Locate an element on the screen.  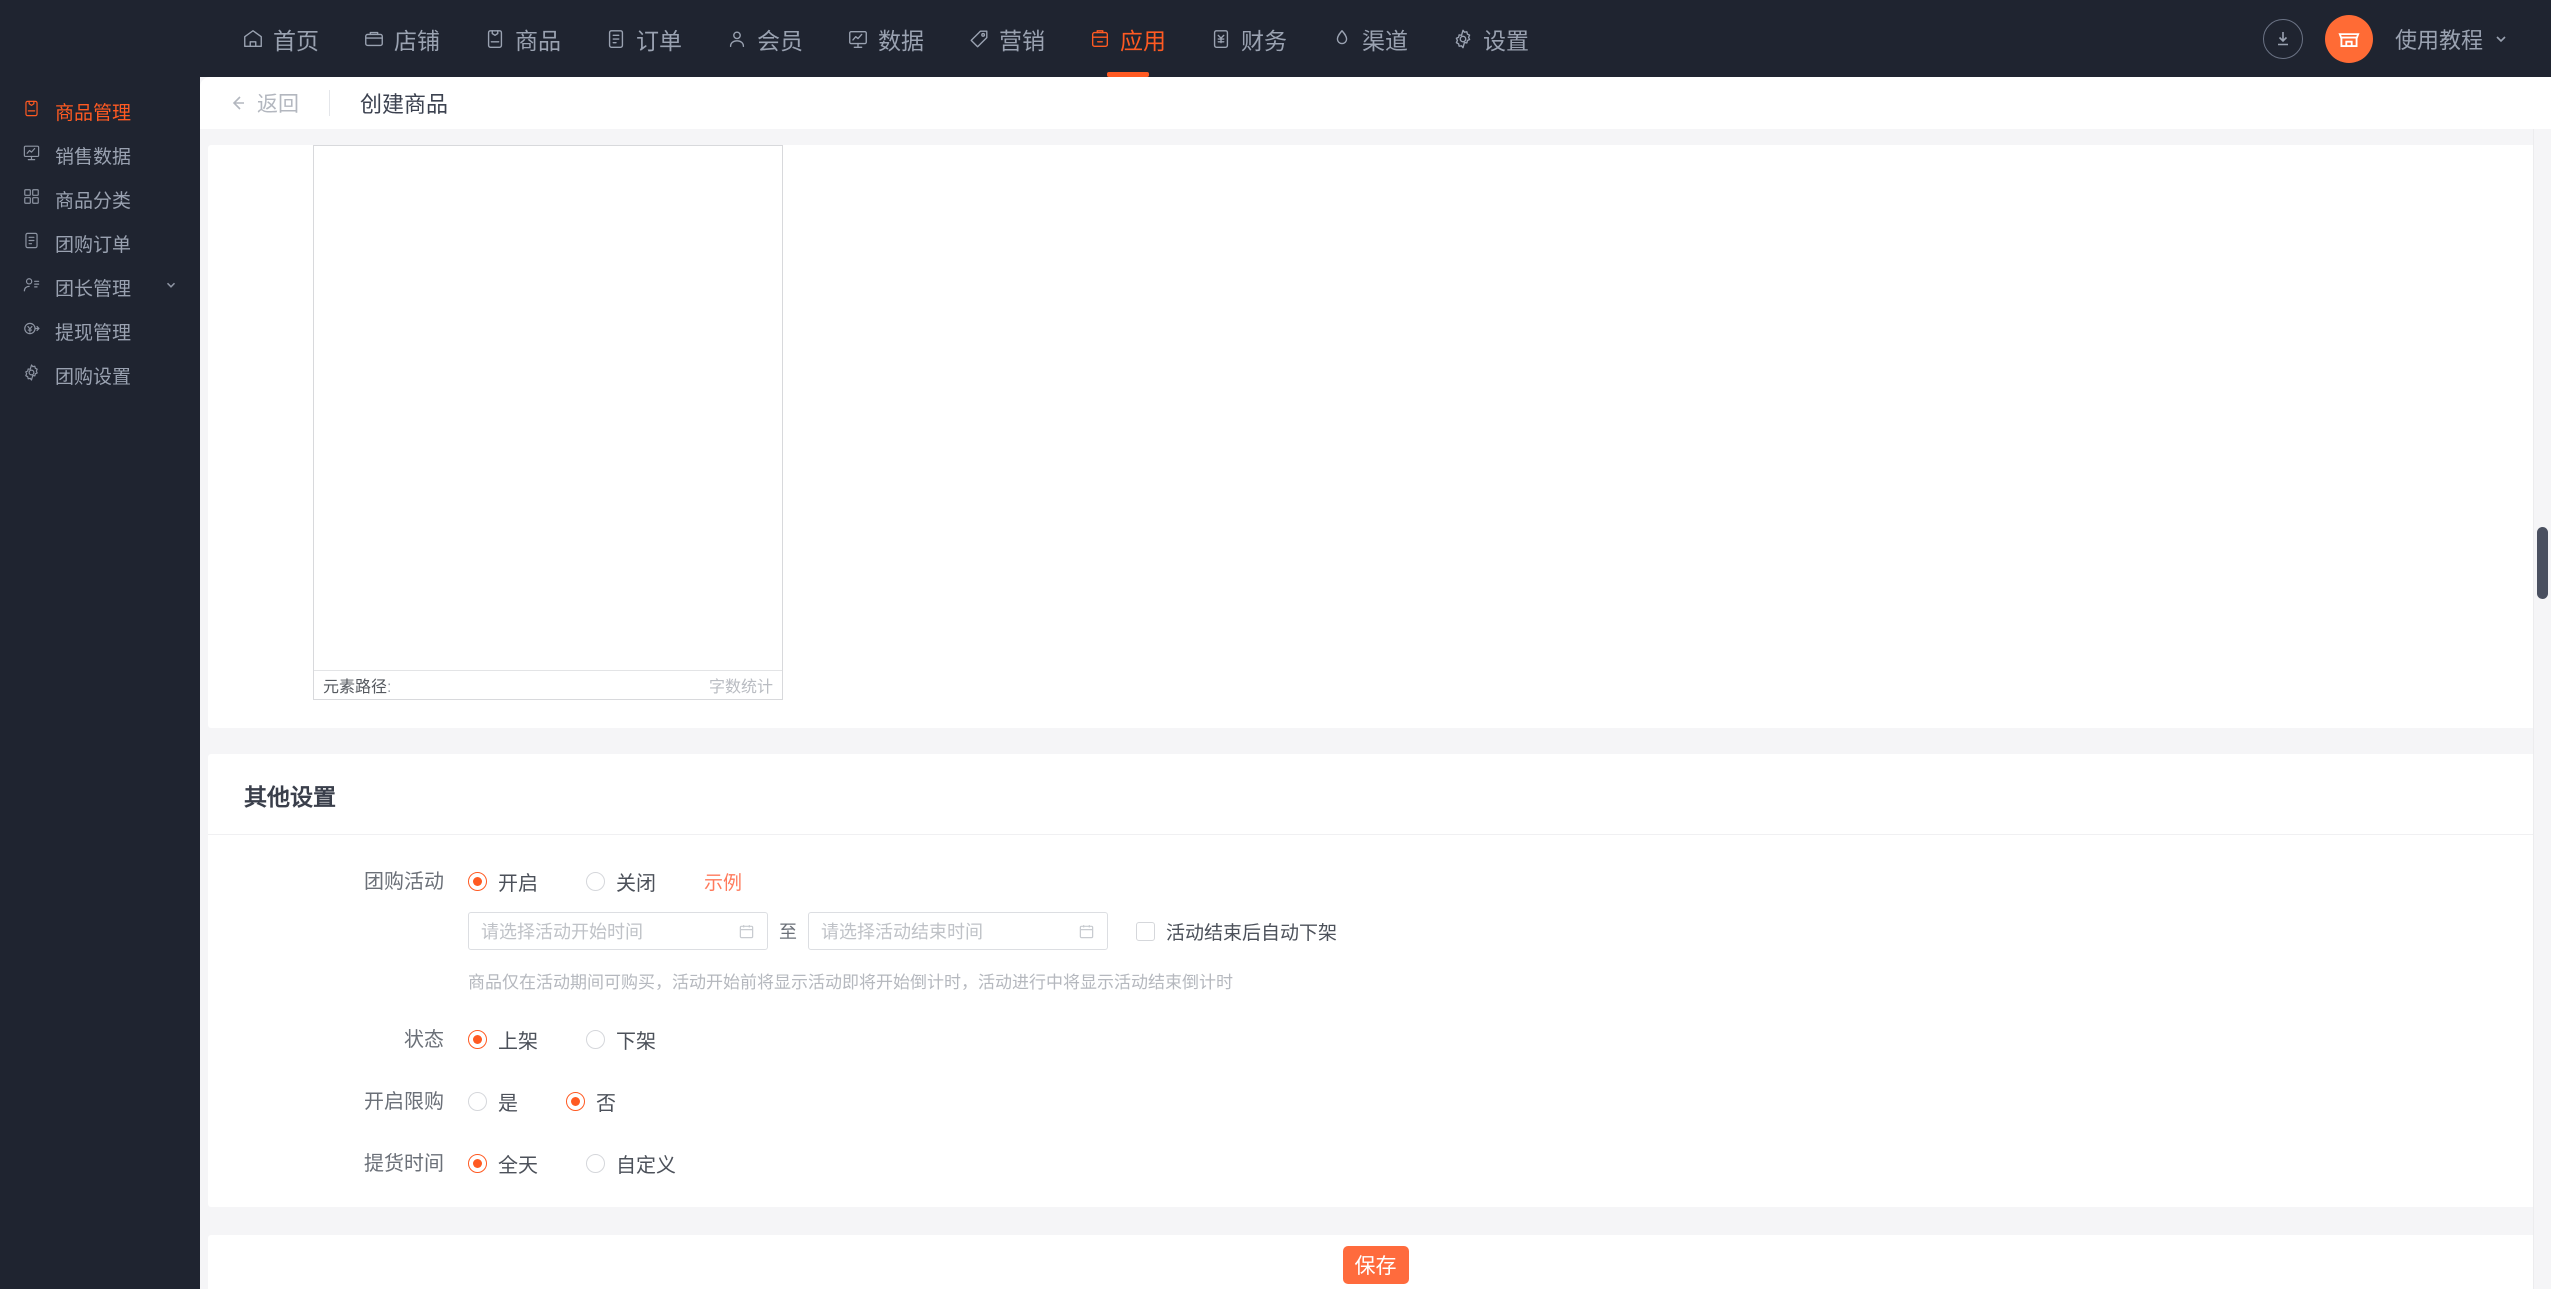
nav-item-1: 首页 is located at coordinates (280, 38).